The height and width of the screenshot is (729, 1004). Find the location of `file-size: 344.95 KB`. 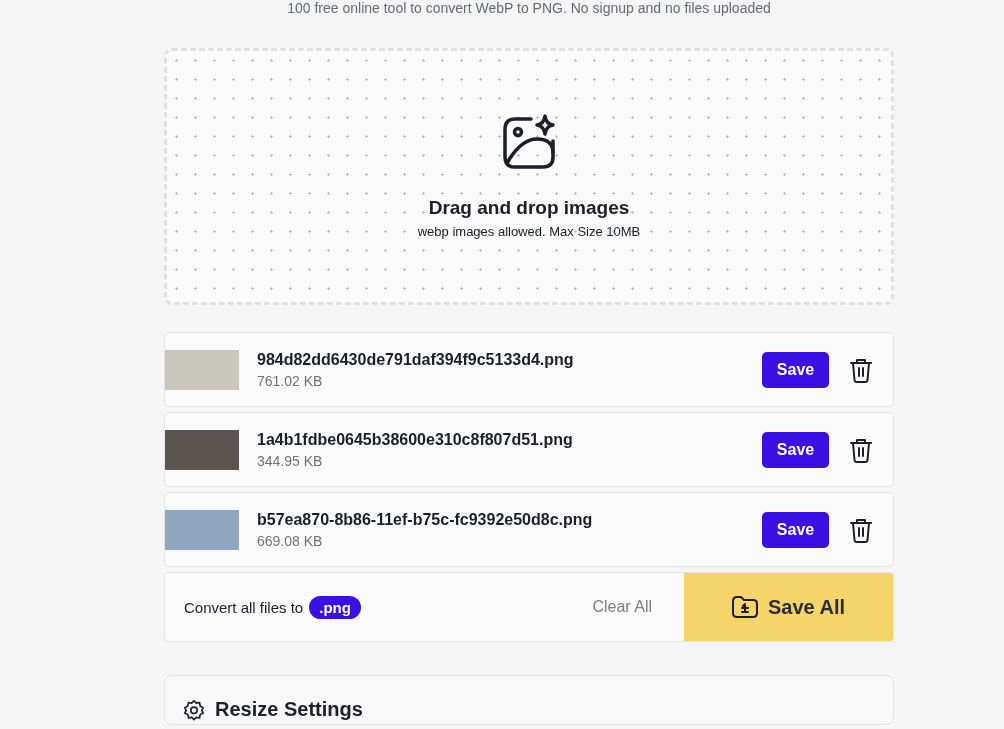

file-size: 344.95 KB is located at coordinates (290, 460).